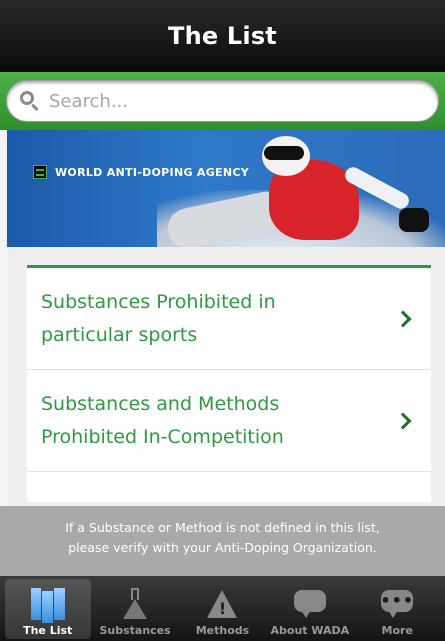  Describe the element at coordinates (284, 153) in the screenshot. I see `snowboarder-goggles` at that location.